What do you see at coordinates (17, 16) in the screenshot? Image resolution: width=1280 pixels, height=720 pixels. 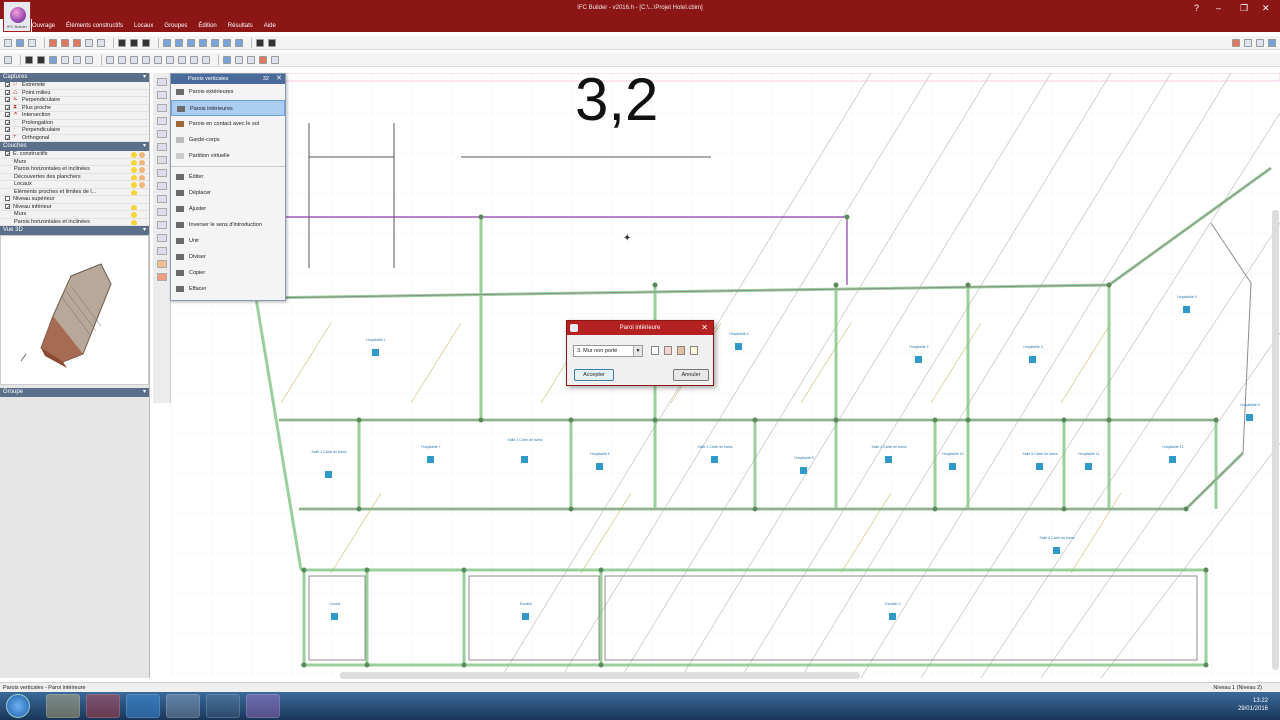 I see `app-logo: IFC Builder` at bounding box center [17, 16].